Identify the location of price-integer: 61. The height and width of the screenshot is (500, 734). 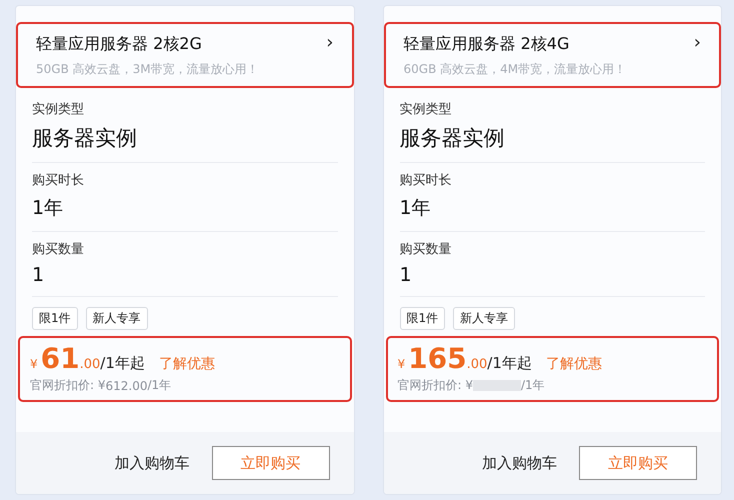
(60, 358).